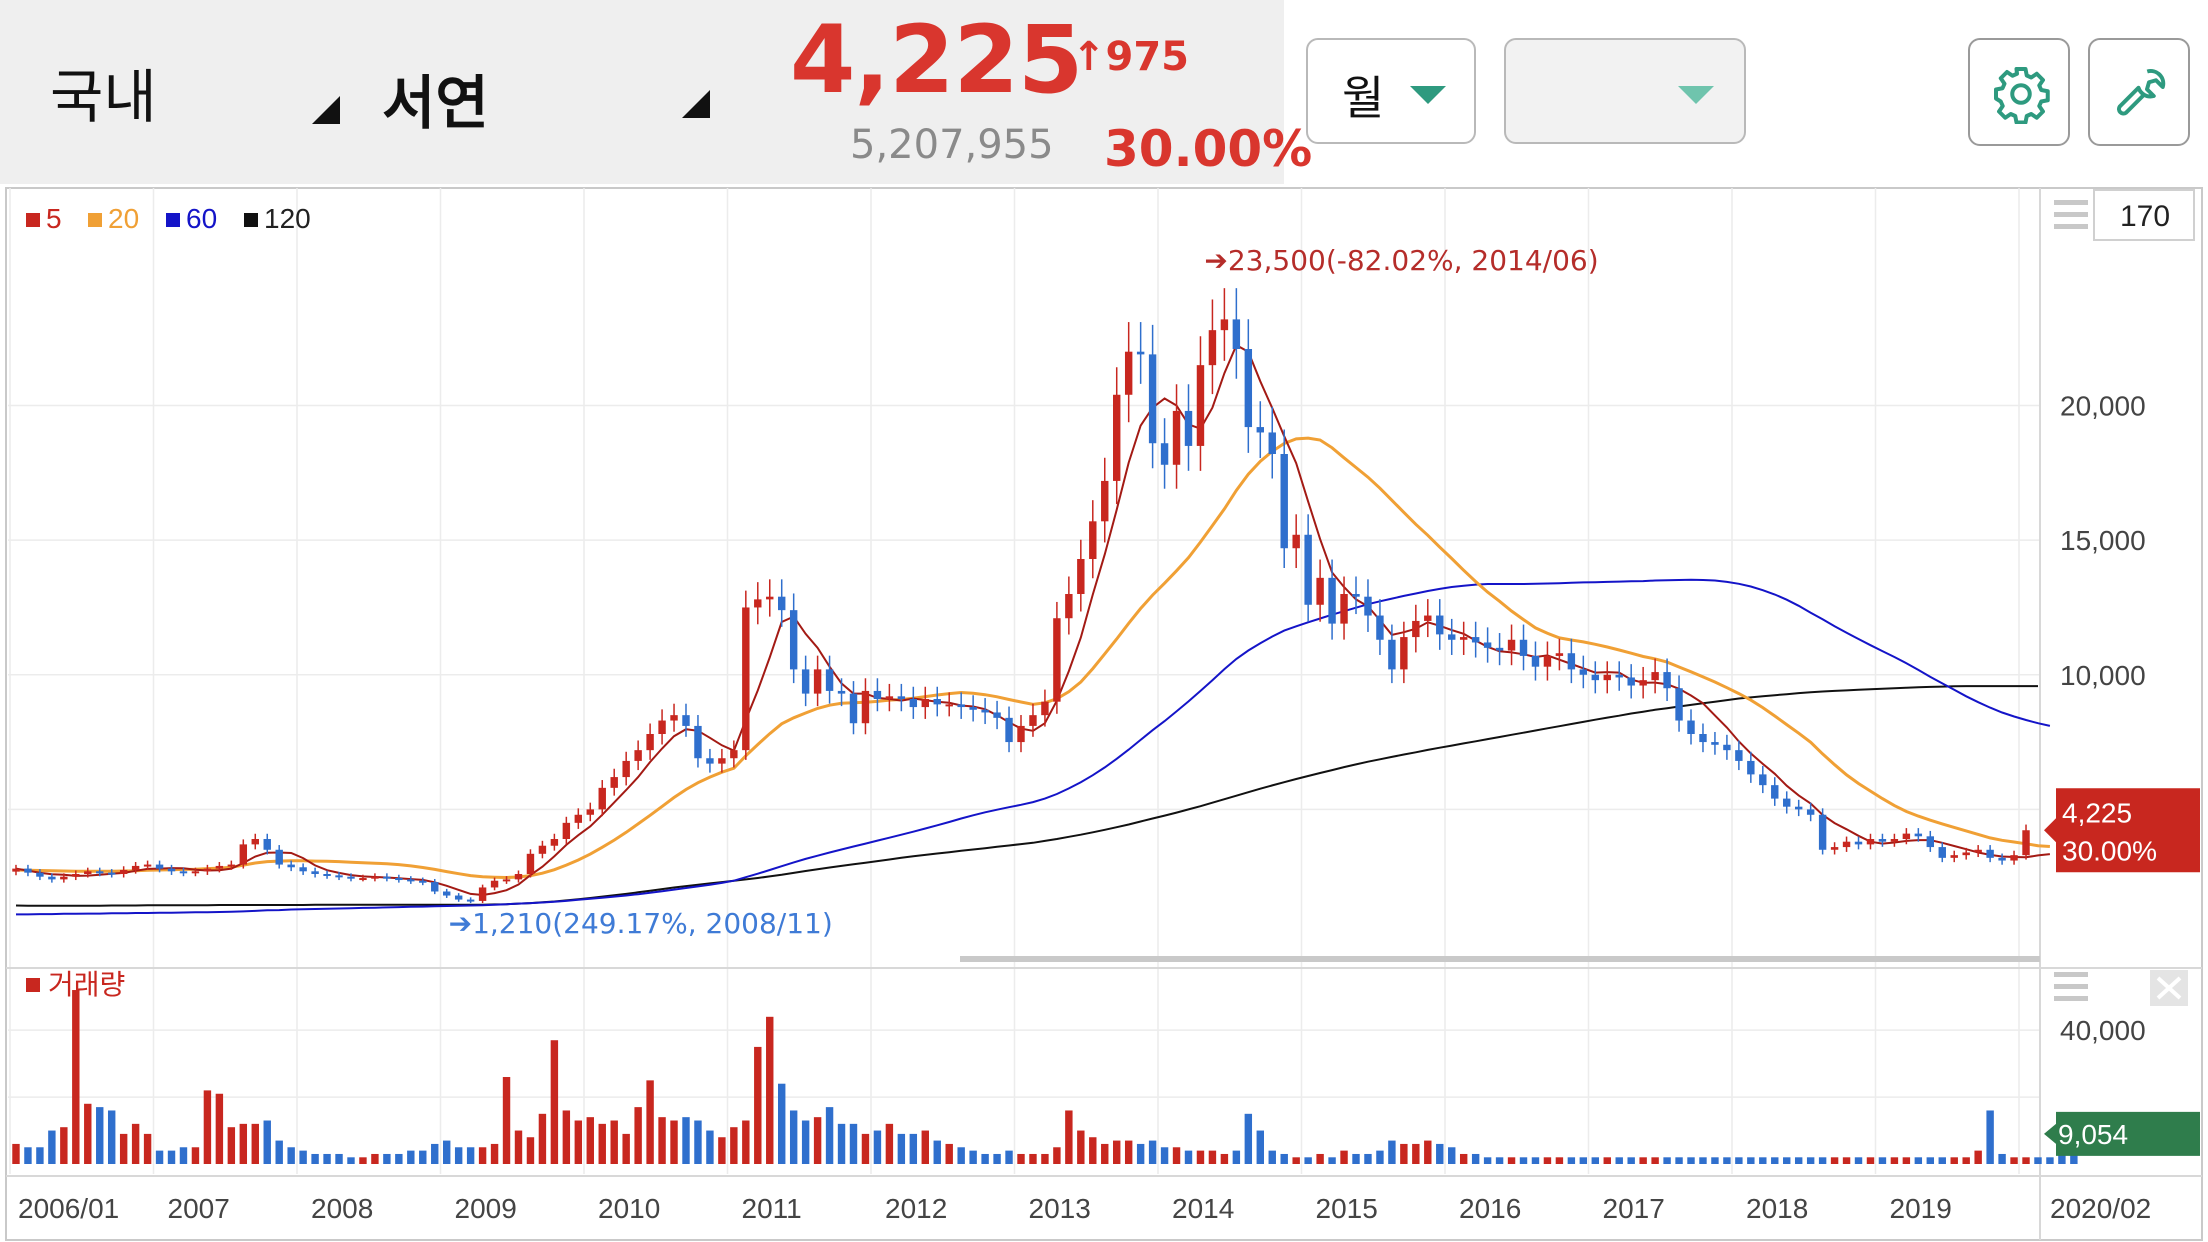 This screenshot has width=2208, height=1242. Describe the element at coordinates (2169, 988) in the screenshot. I see `volume-close-button` at that location.